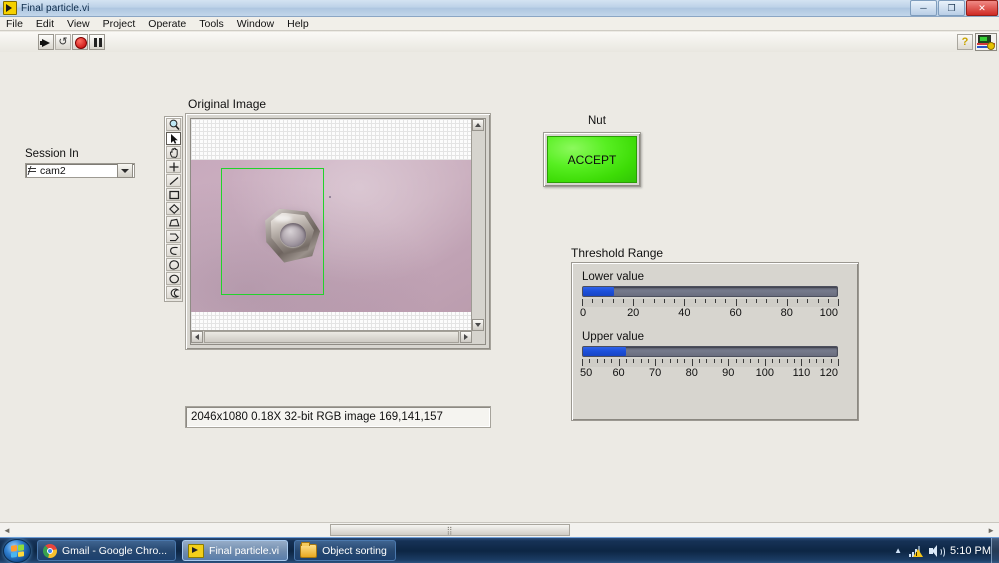 This screenshot has height=563, width=999. I want to click on nut-status-indicator: ACCEPT, so click(592, 159).